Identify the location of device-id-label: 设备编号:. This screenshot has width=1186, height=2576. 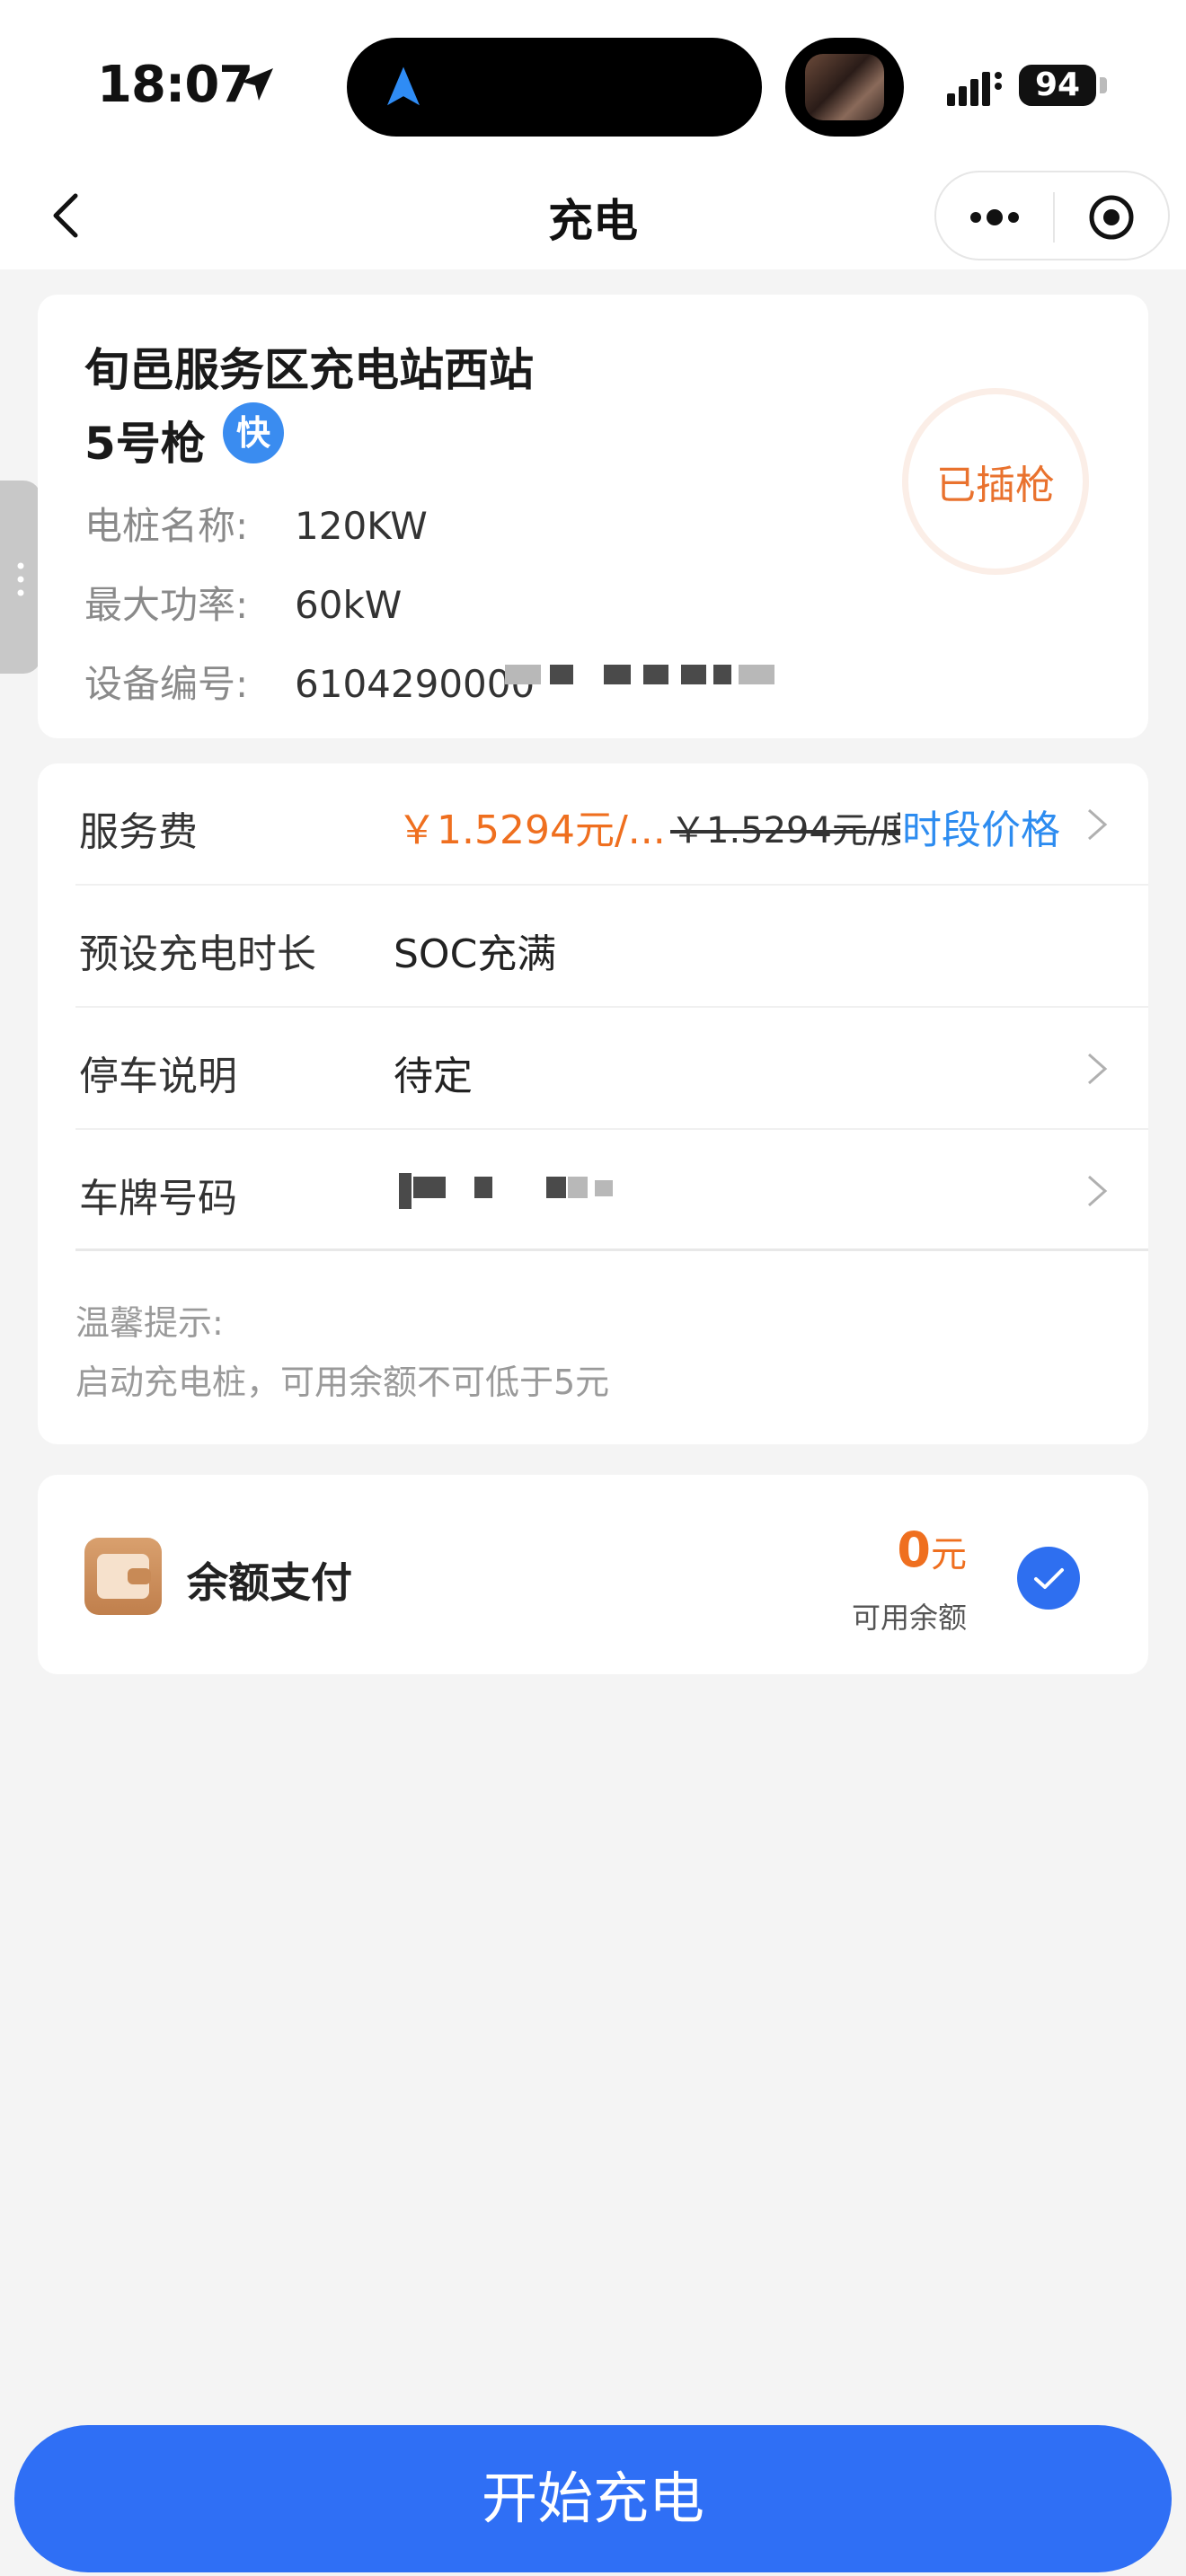
(166, 684).